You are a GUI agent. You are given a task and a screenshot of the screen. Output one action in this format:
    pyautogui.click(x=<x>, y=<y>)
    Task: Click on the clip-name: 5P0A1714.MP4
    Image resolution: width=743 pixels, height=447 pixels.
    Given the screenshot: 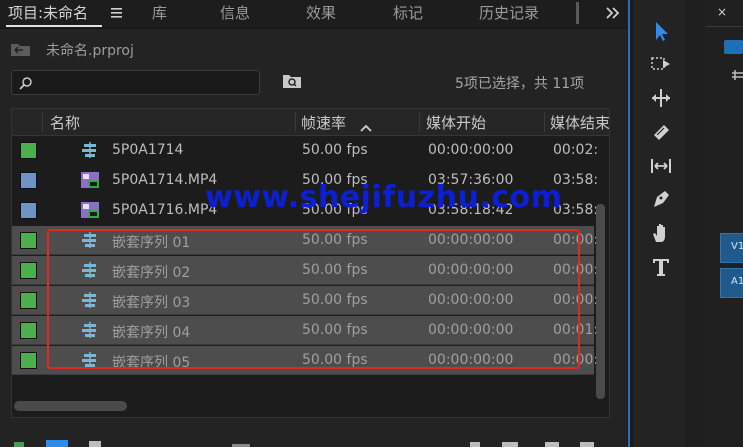 What is the action you would take?
    pyautogui.click(x=165, y=180)
    